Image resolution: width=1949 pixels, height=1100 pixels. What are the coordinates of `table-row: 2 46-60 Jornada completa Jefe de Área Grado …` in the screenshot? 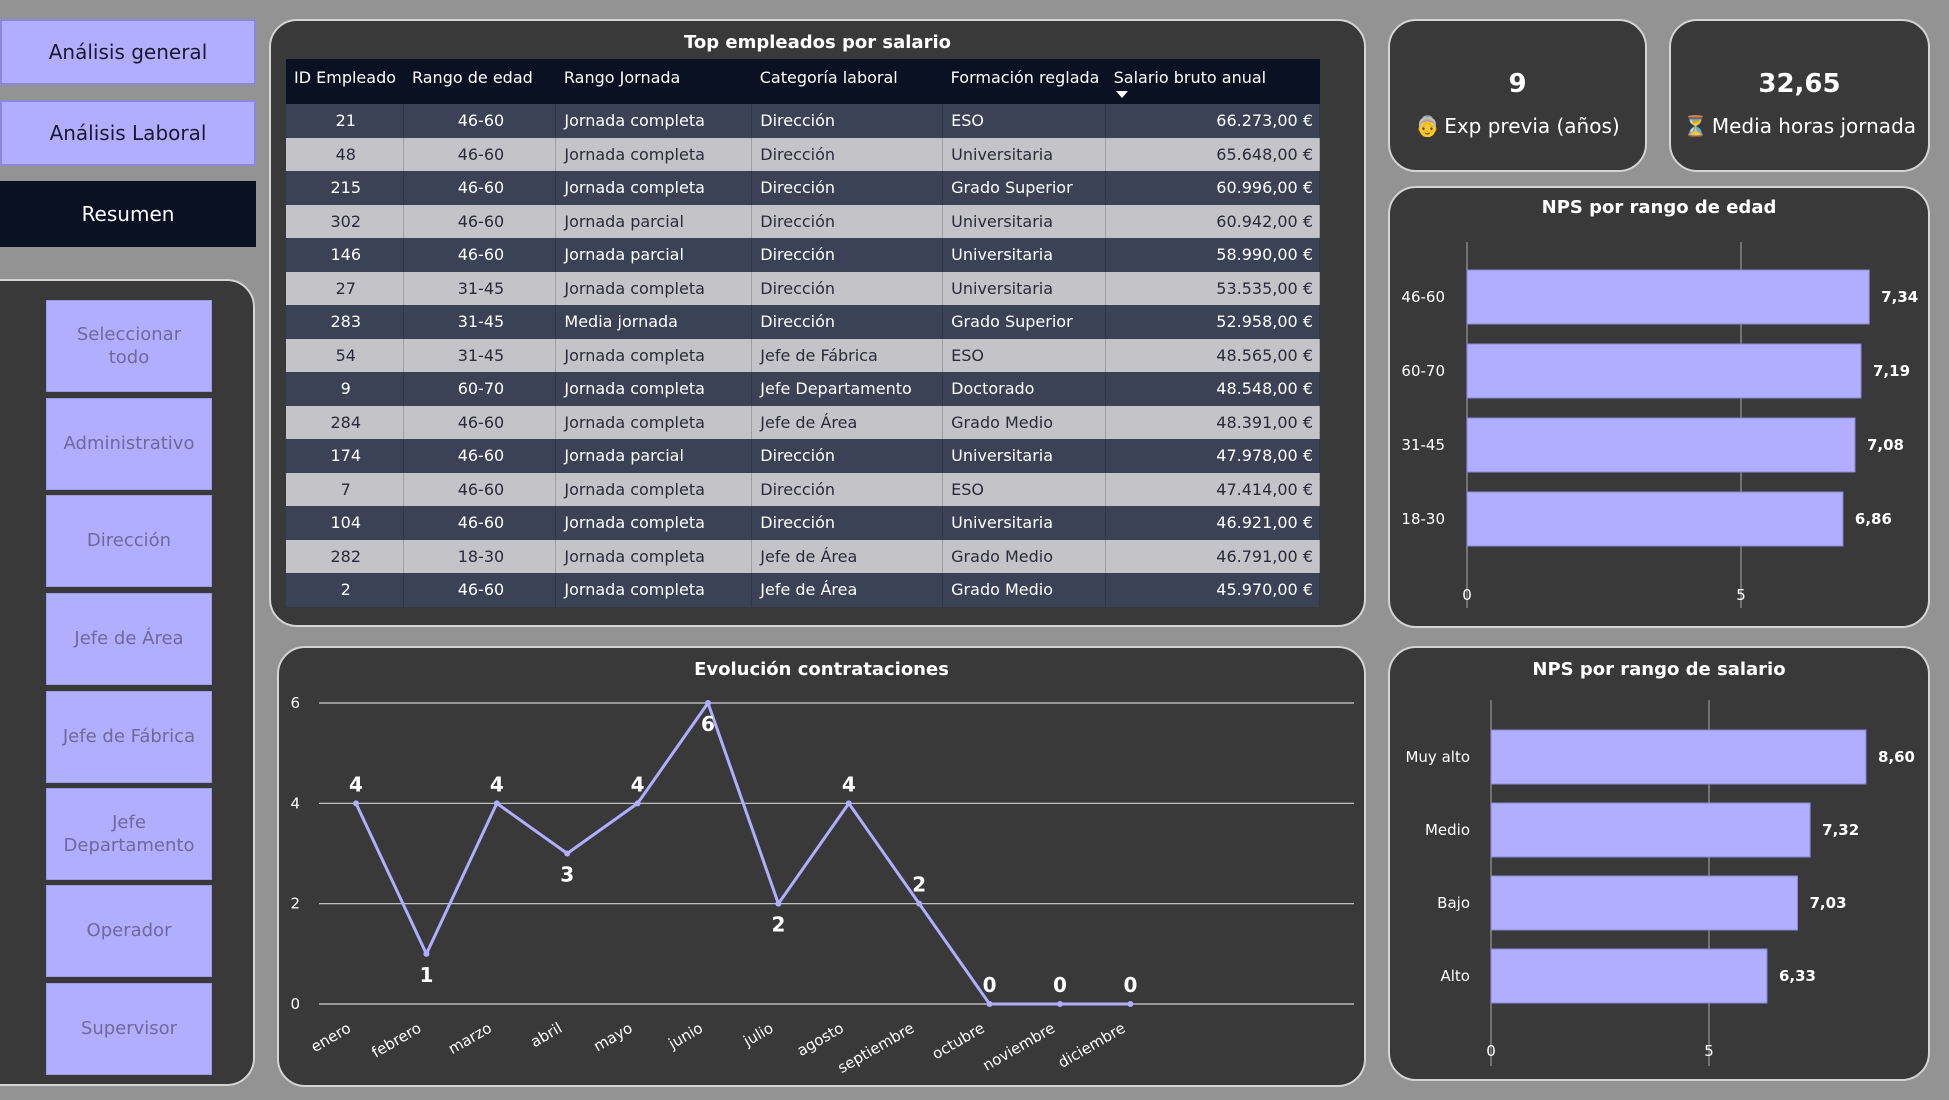 It's located at (803, 590).